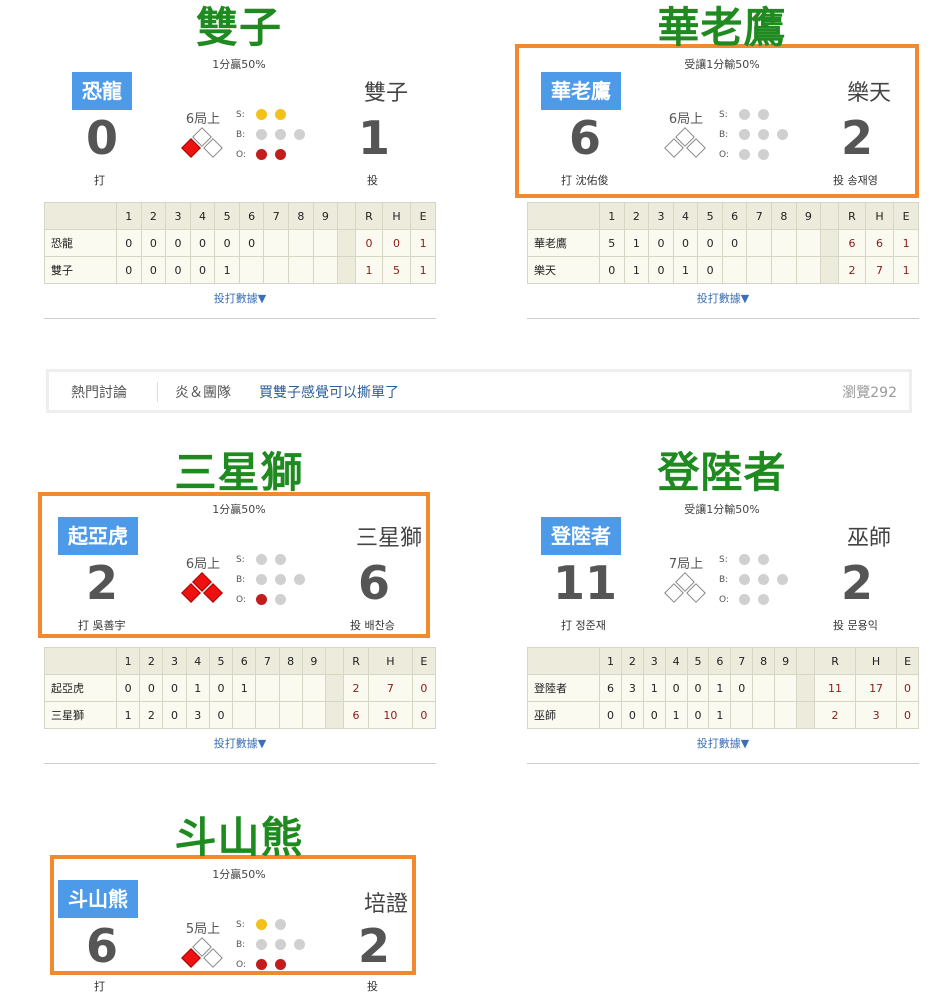 Image resolution: width=952 pixels, height=999 pixels. Describe the element at coordinates (101, 583) in the screenshot. I see `away-score: 2` at that location.